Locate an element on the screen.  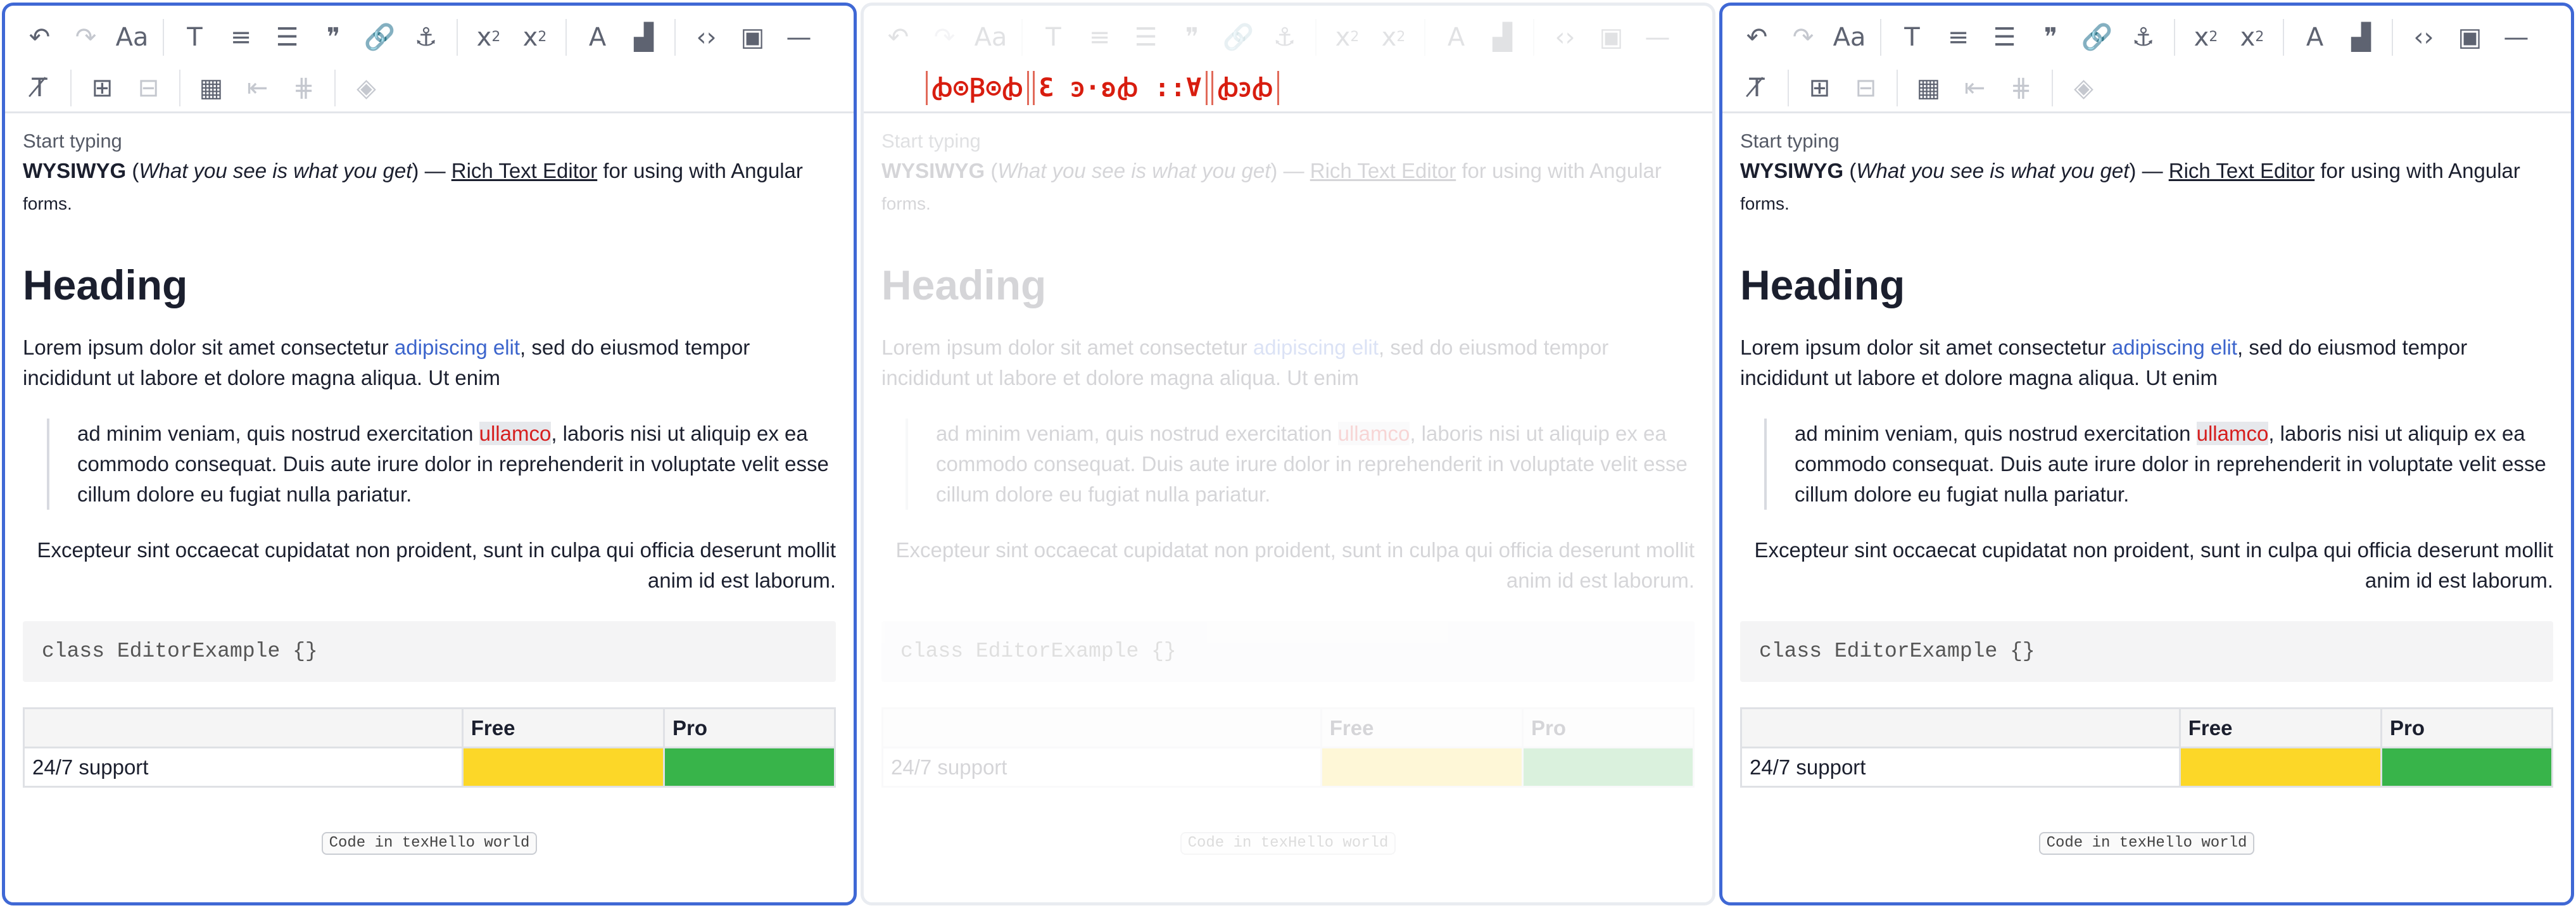
glitch-render-artifact: ꞗ⊙Ꞵ⊙ꞗ Ɛ ꜿ·ʚꞗ ꞉꞉Ɐ ꞗꜿꞗ is located at coordinates (1103, 88).